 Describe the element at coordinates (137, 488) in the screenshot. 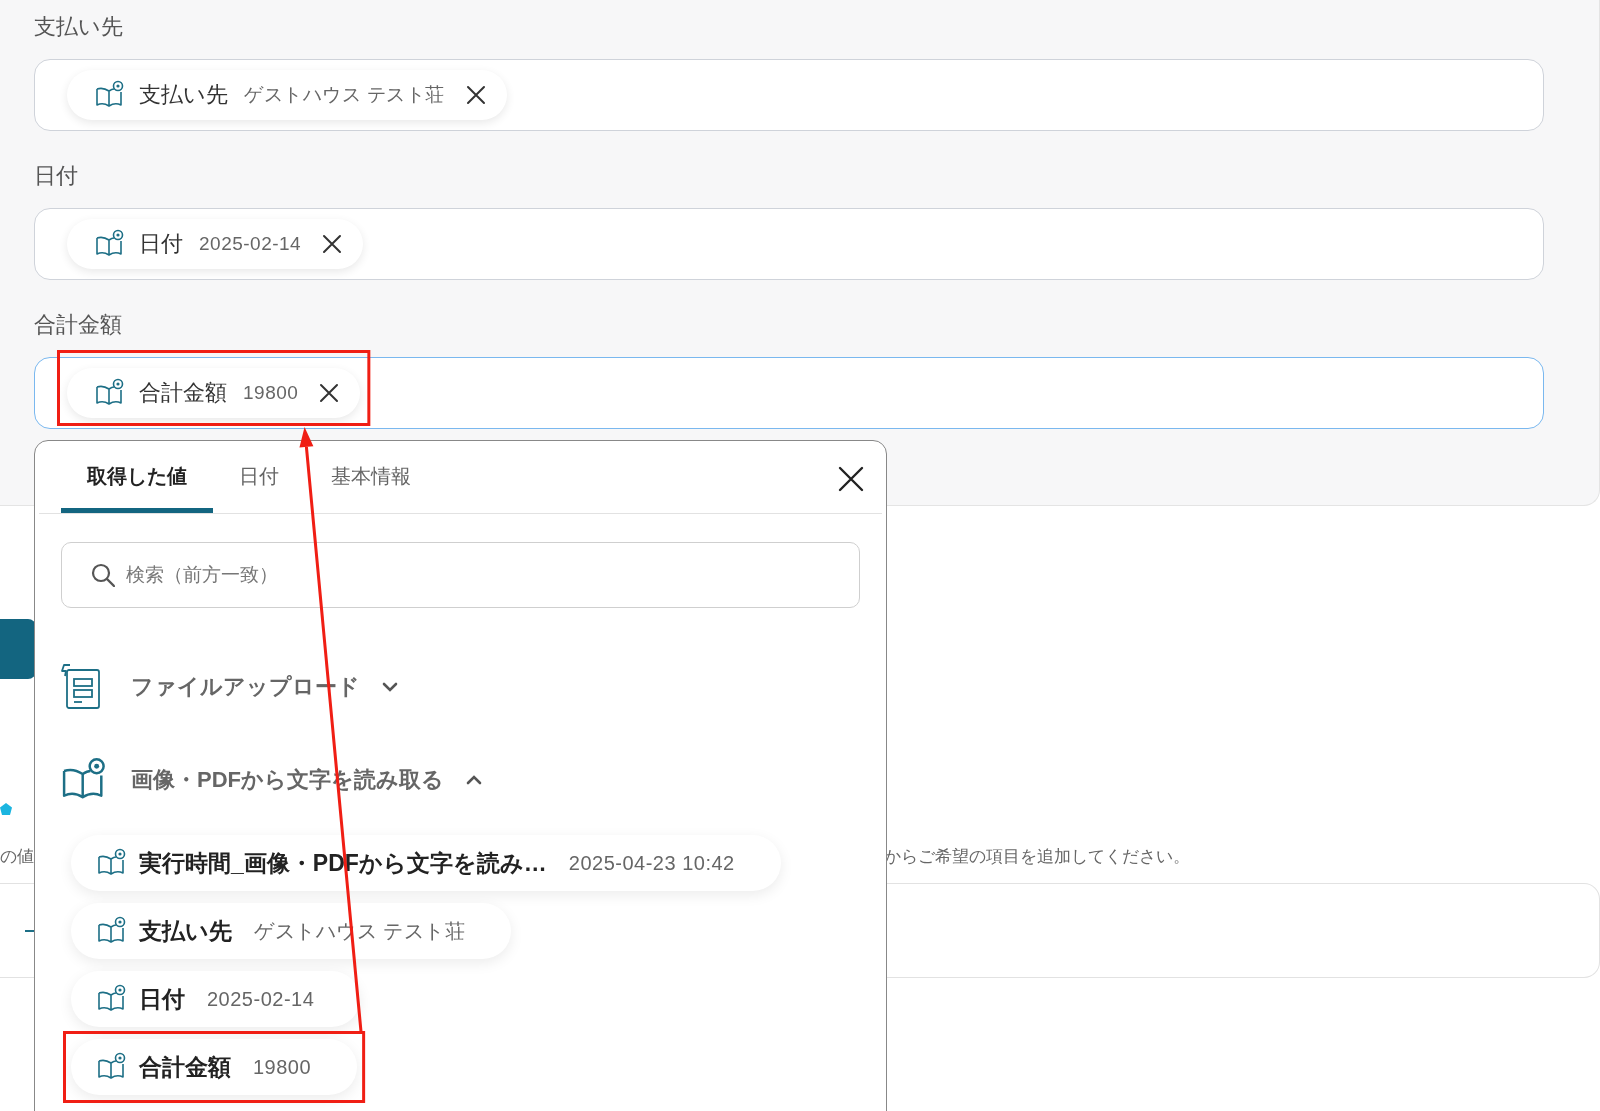

I see `tab: 取得した値` at that location.